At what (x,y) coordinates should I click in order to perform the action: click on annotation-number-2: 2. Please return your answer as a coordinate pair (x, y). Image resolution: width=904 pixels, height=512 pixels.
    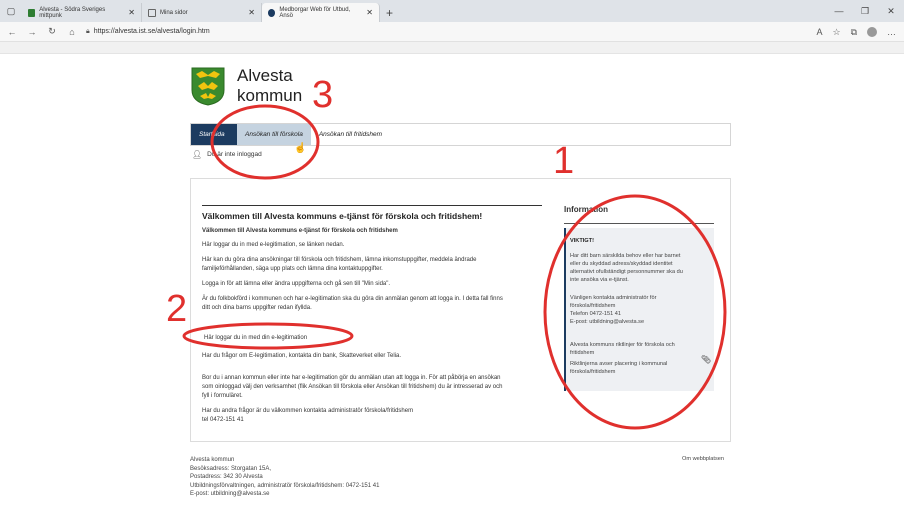
    Looking at the image, I should click on (177, 309).